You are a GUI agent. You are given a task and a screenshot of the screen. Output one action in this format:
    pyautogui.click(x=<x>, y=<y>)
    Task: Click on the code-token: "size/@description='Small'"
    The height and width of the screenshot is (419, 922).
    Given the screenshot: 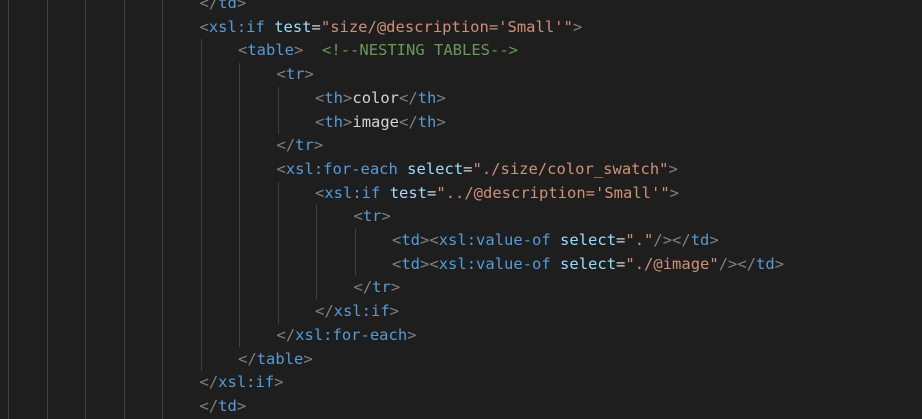 What is the action you would take?
    pyautogui.click(x=446, y=26)
    